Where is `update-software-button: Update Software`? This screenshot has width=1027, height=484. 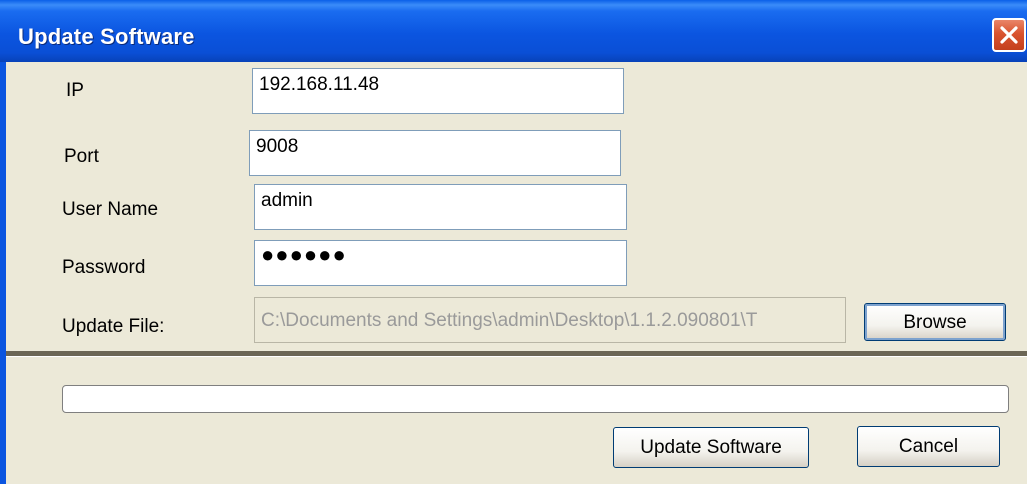 update-software-button: Update Software is located at coordinates (711, 447).